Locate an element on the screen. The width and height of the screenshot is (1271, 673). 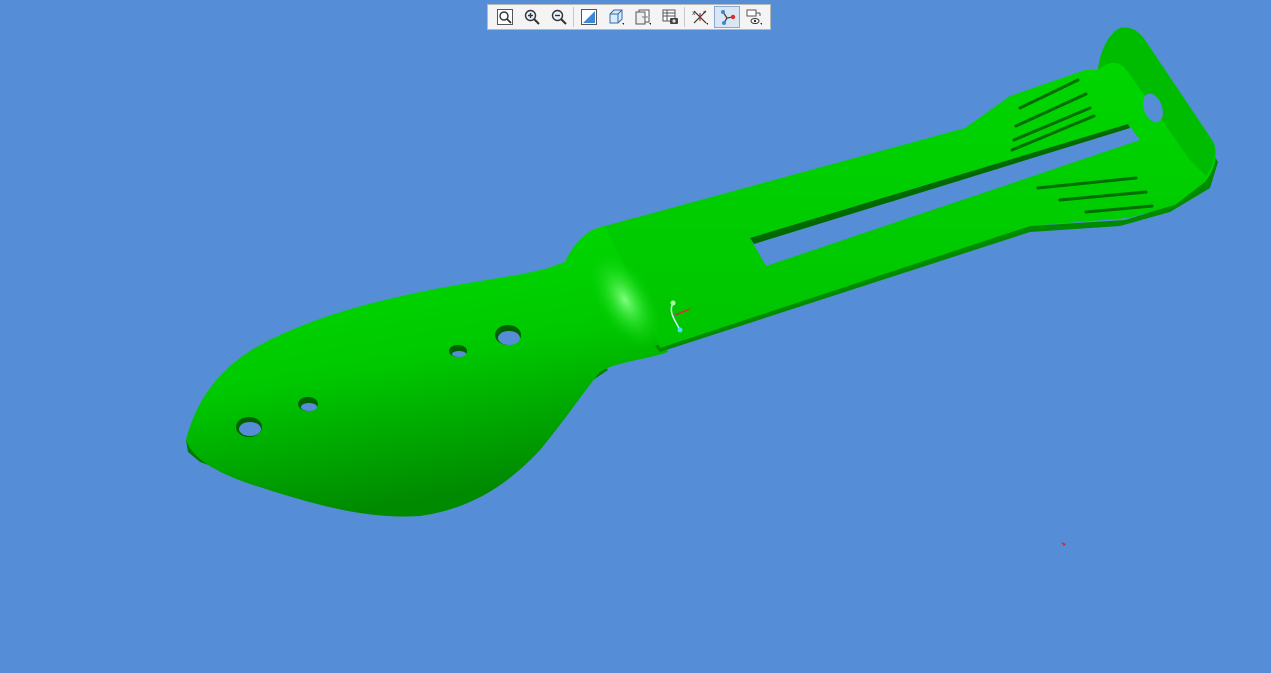
zoom-out-button is located at coordinates (559, 17).